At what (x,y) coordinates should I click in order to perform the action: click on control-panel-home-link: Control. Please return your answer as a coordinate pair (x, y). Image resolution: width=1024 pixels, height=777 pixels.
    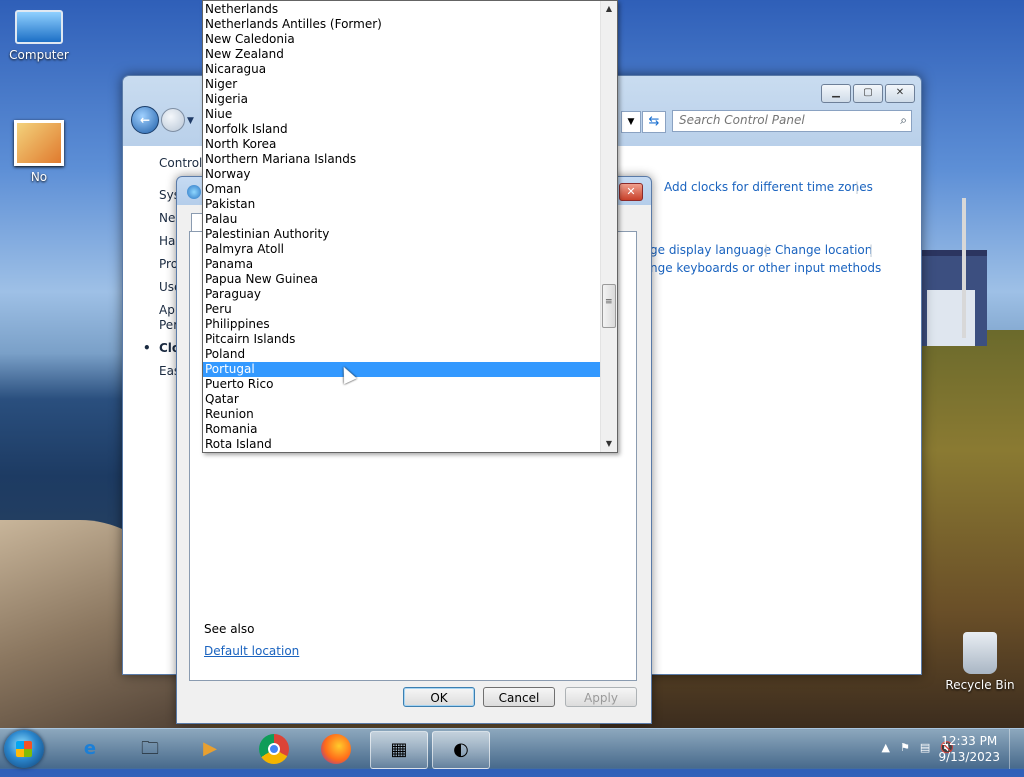
    Looking at the image, I should click on (180, 163).